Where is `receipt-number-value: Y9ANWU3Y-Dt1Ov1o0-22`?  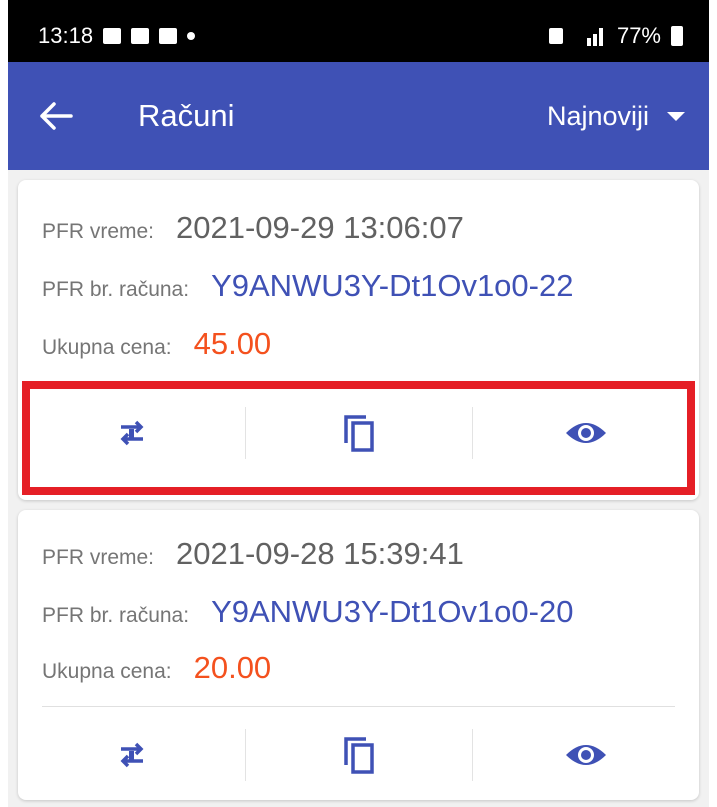 receipt-number-value: Y9ANWU3Y-Dt1Ov1o0-22 is located at coordinates (392, 285).